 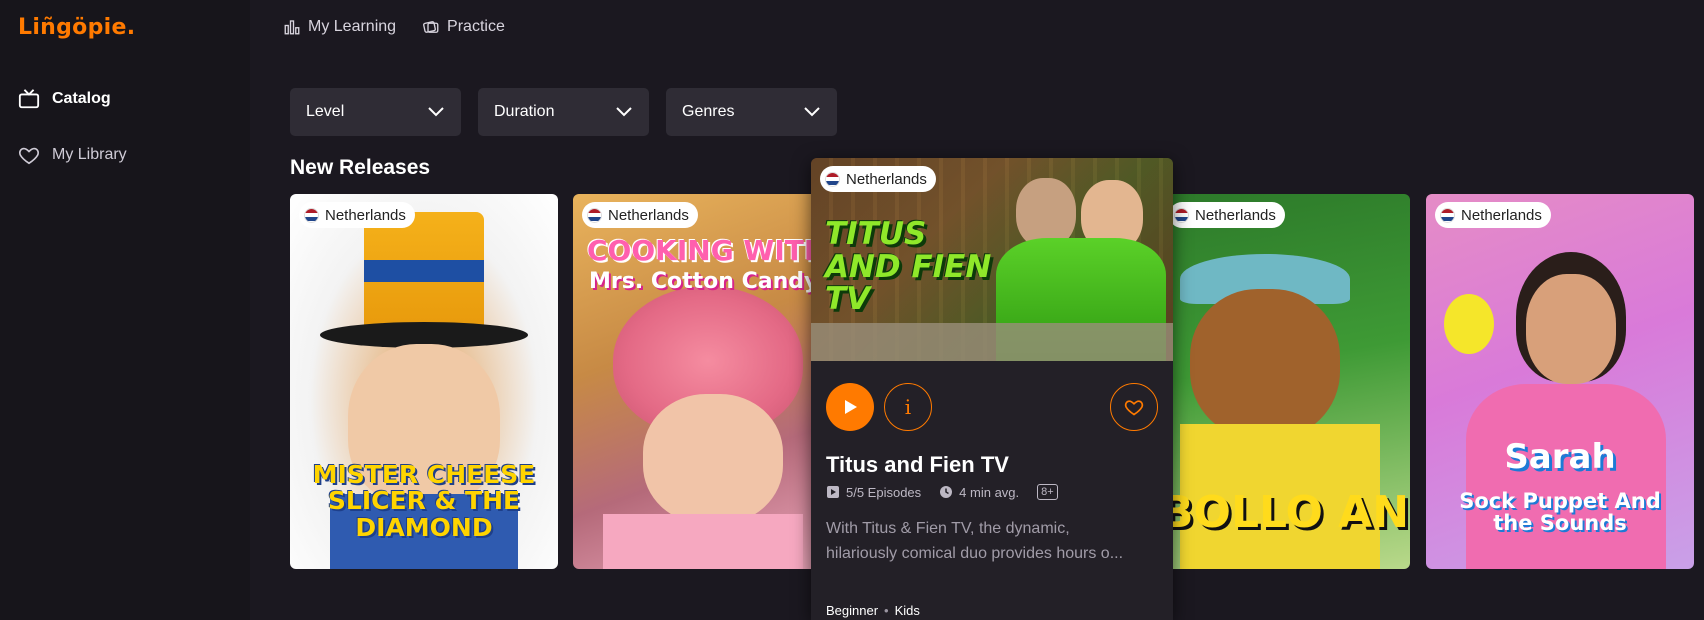 I want to click on episodes-count: 5/5 Episodes, so click(x=884, y=492).